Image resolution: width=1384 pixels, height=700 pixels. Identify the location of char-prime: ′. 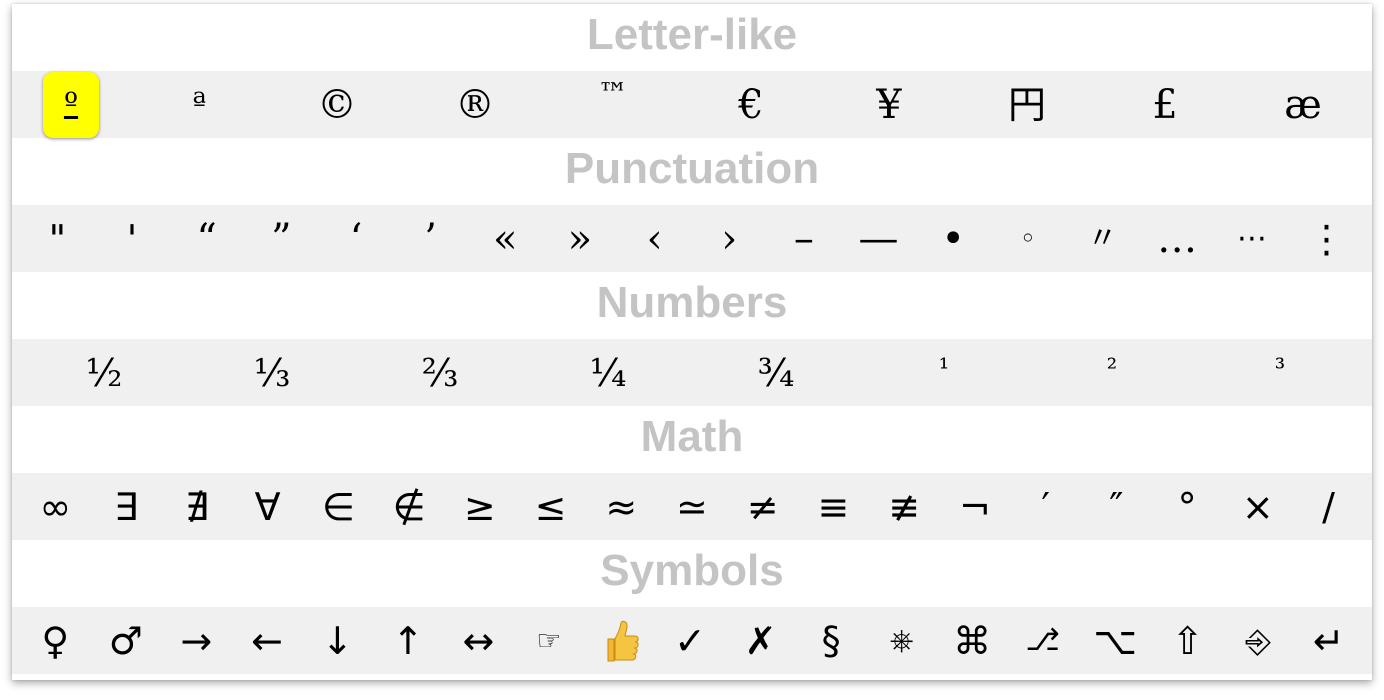
(1046, 506).